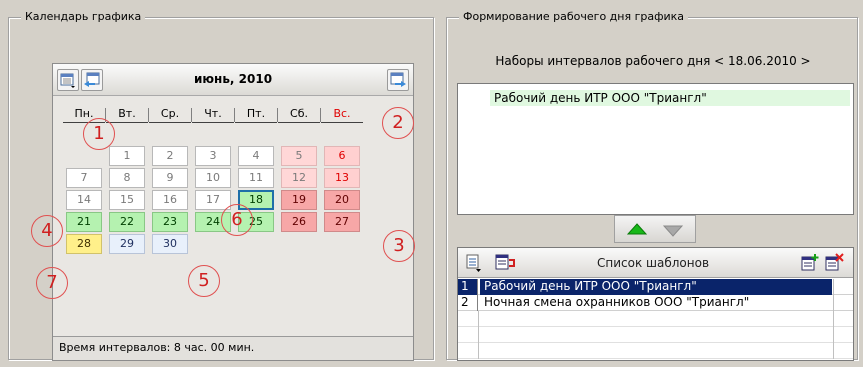  I want to click on calendar-day: 2, so click(170, 156).